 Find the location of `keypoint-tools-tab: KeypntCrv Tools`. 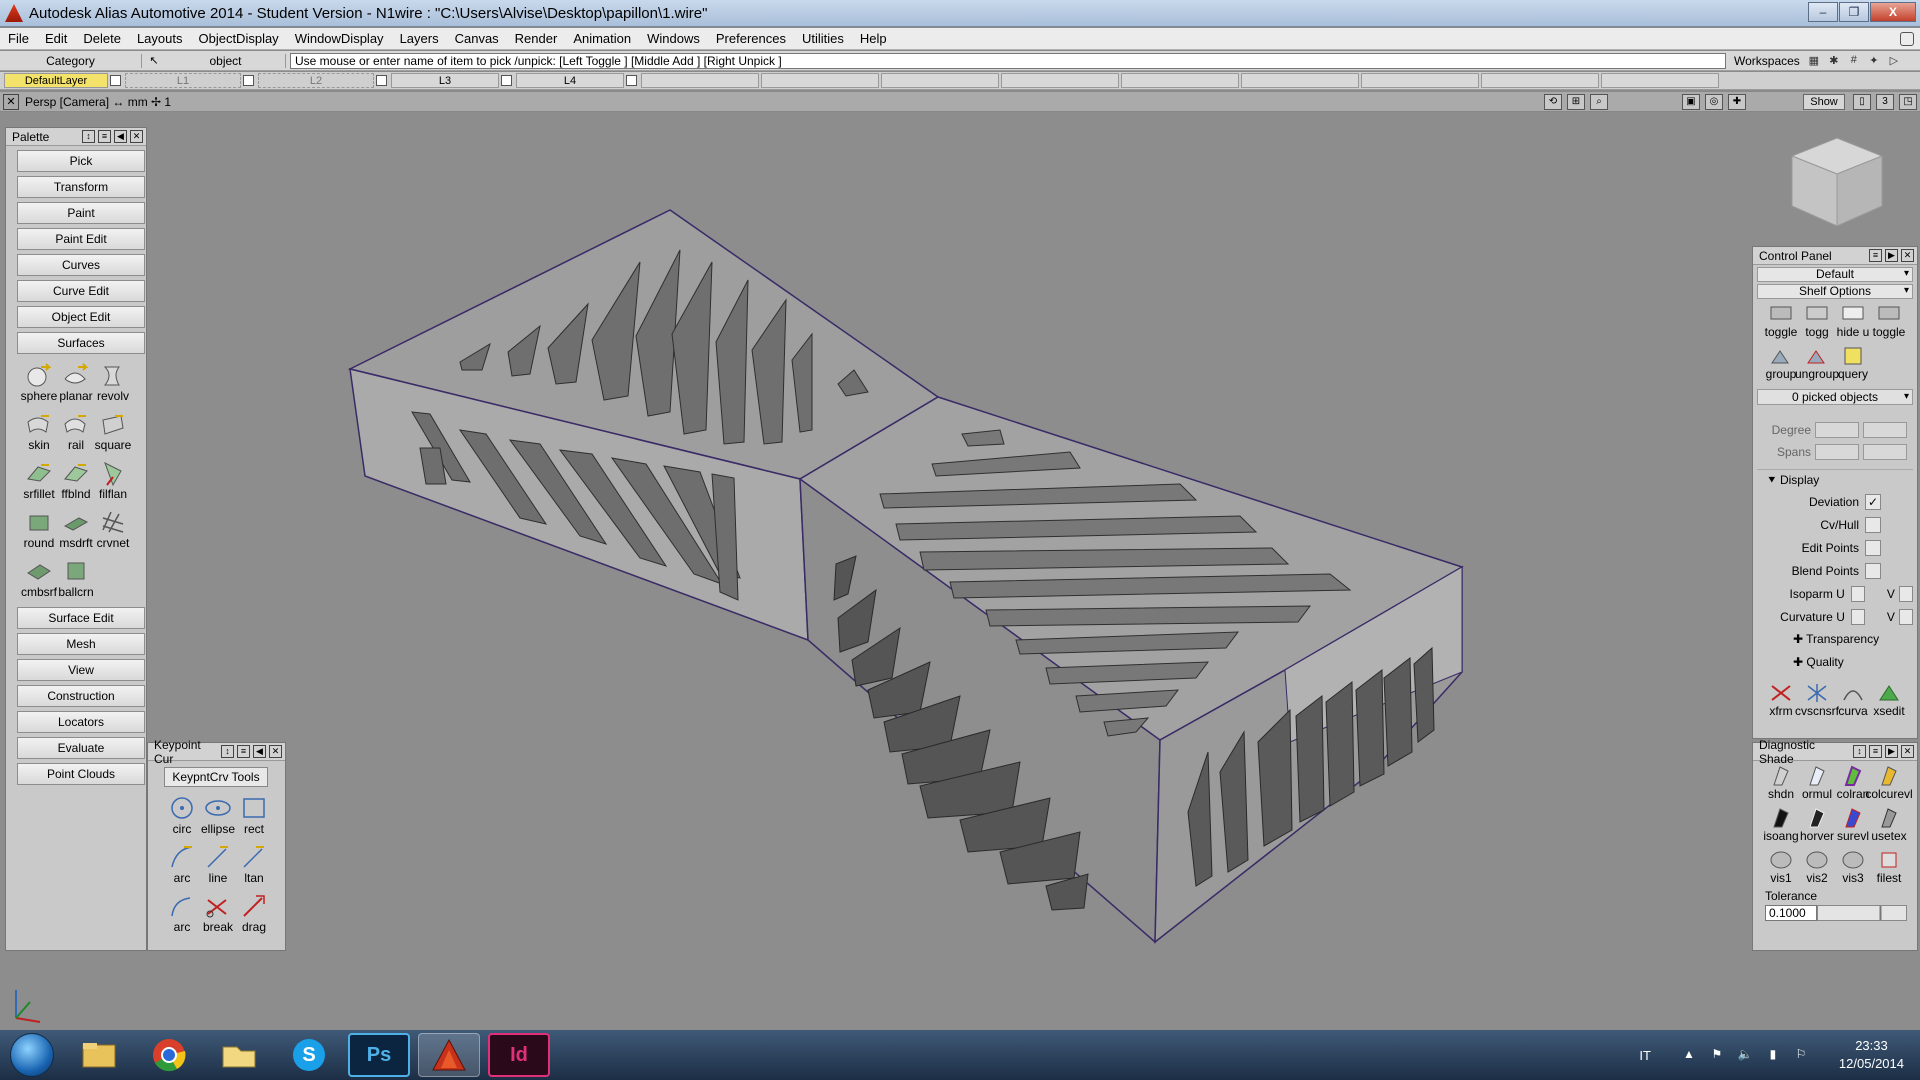

keypoint-tools-tab: KeypntCrv Tools is located at coordinates (216, 777).